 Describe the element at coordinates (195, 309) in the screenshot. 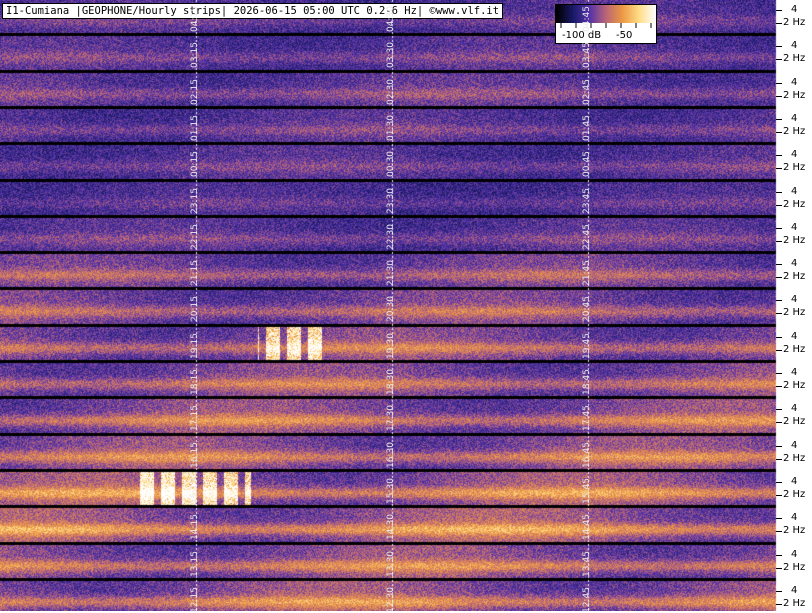

I see `time-label: 20:15` at that location.